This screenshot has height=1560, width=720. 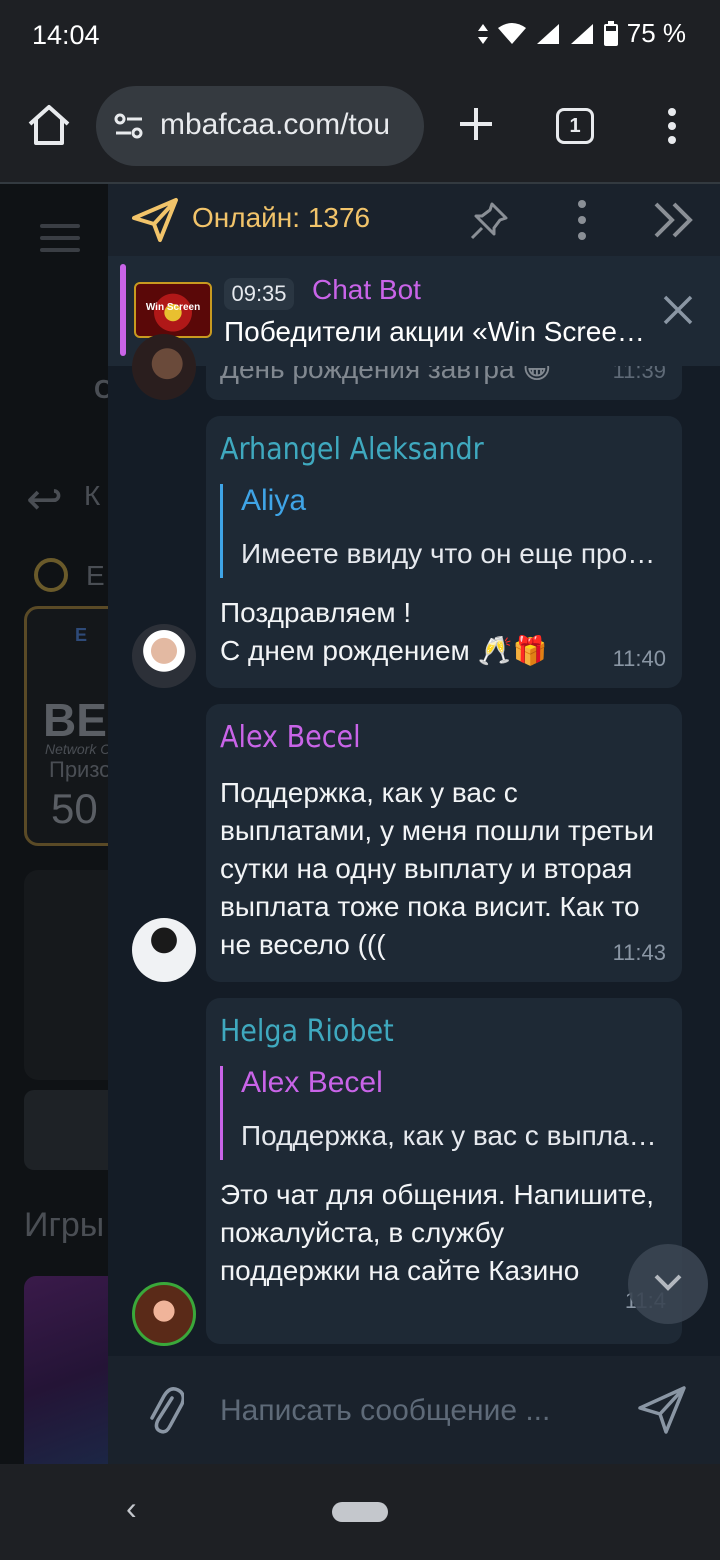 I want to click on quote-author: Alex Becel, so click(x=312, y=1082).